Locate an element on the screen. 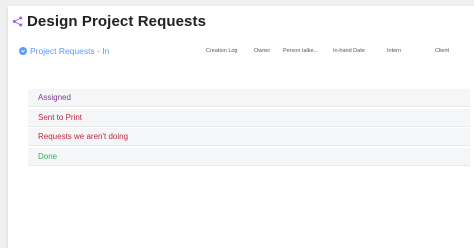  group-row-assigned: Assigned is located at coordinates (249, 98).